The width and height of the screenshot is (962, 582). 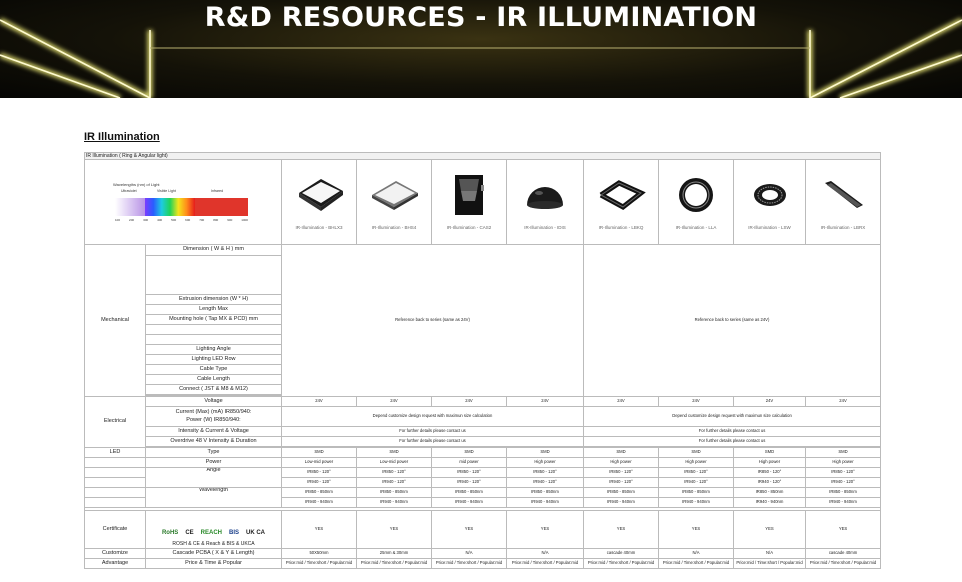 What do you see at coordinates (213, 431) in the screenshot?
I see `row-label: Intensity & Current & Voltage` at bounding box center [213, 431].